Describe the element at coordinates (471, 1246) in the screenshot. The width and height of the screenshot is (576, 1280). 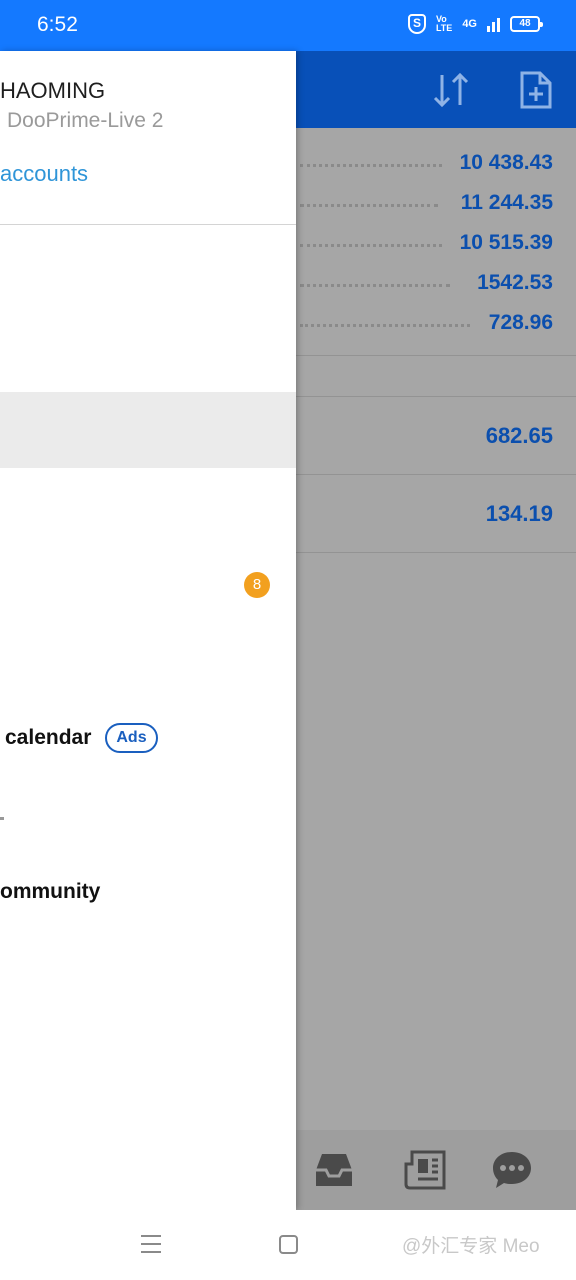
I see `watermark: @外汇专家 Meo` at that location.